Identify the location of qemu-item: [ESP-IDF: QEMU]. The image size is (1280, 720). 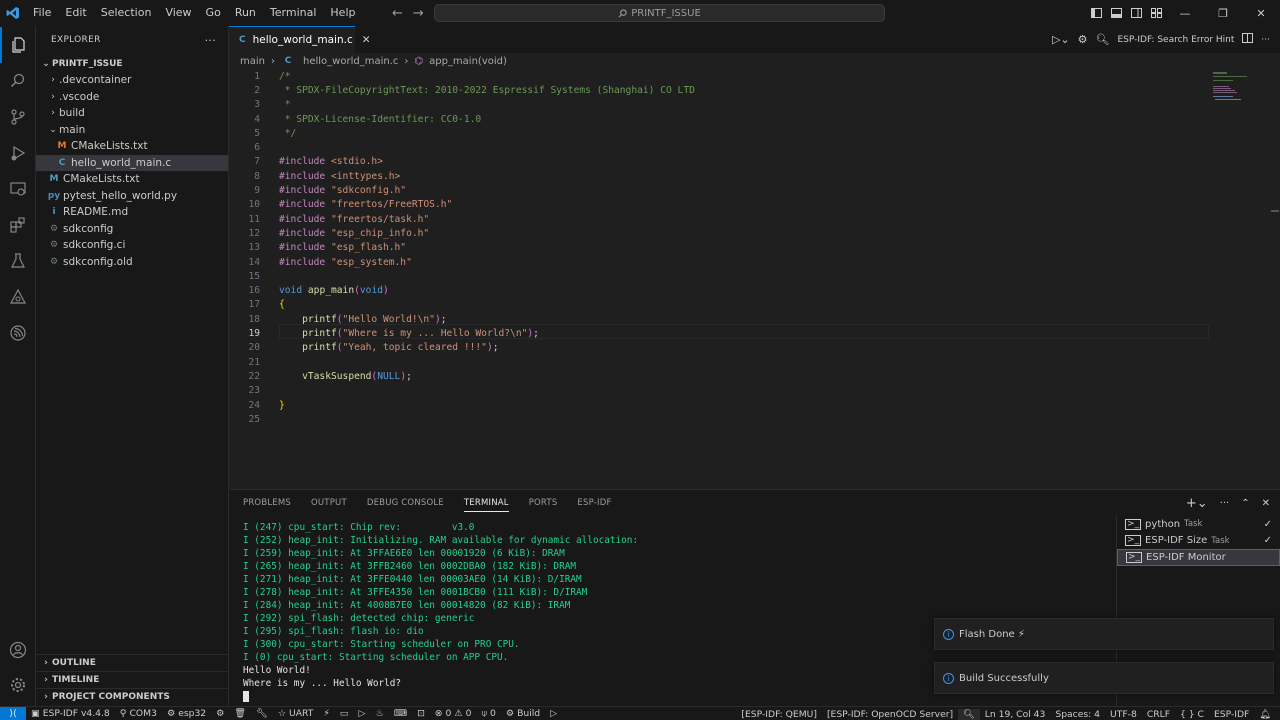
(779, 714).